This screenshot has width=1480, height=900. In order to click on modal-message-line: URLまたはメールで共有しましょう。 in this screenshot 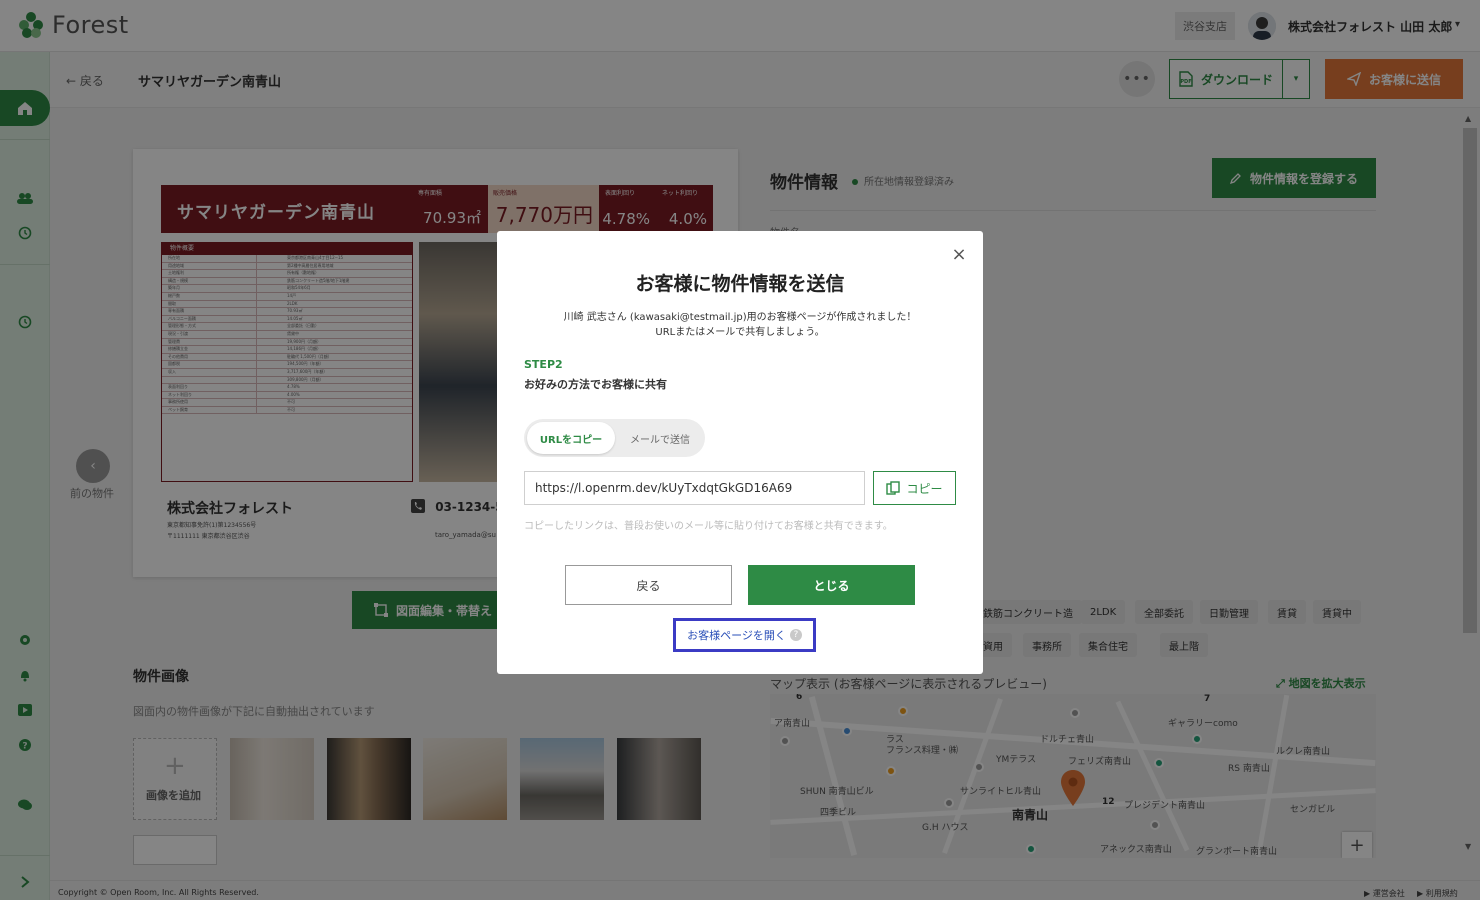, I will do `click(740, 332)`.